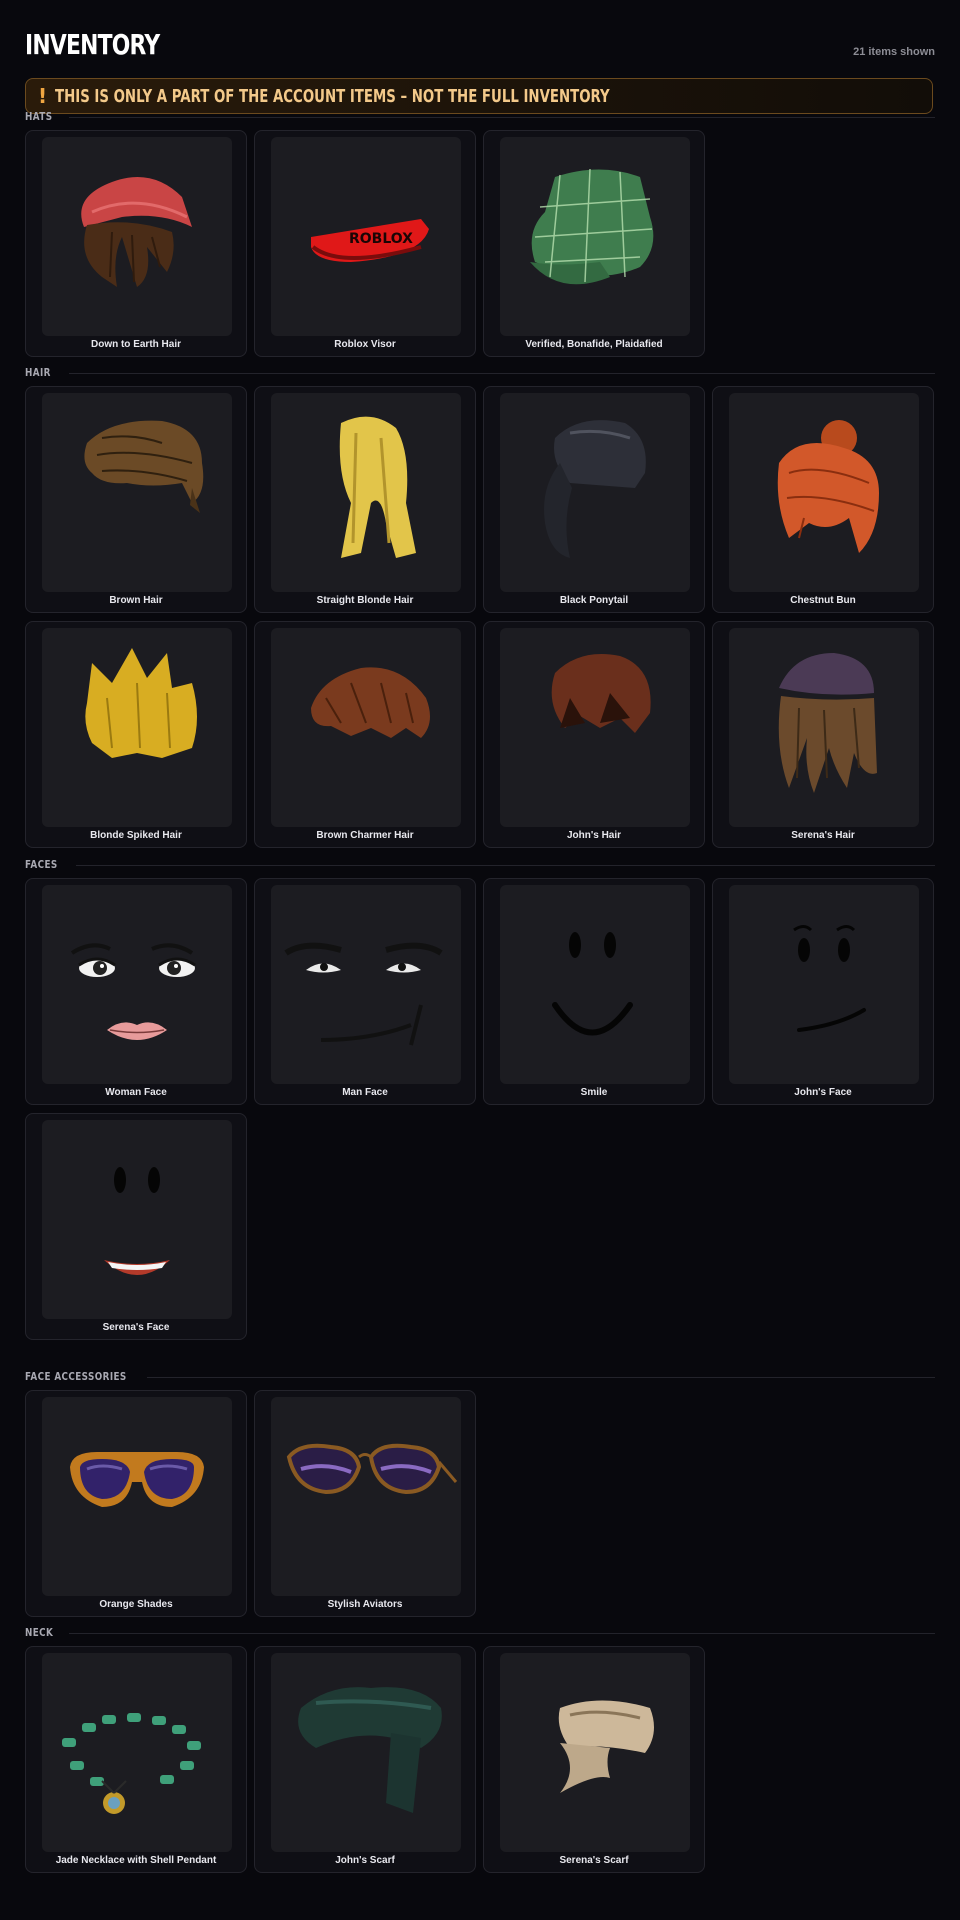 The image size is (960, 1920). Describe the element at coordinates (365, 1604) in the screenshot. I see `item-name: Stylish Aviators` at that location.